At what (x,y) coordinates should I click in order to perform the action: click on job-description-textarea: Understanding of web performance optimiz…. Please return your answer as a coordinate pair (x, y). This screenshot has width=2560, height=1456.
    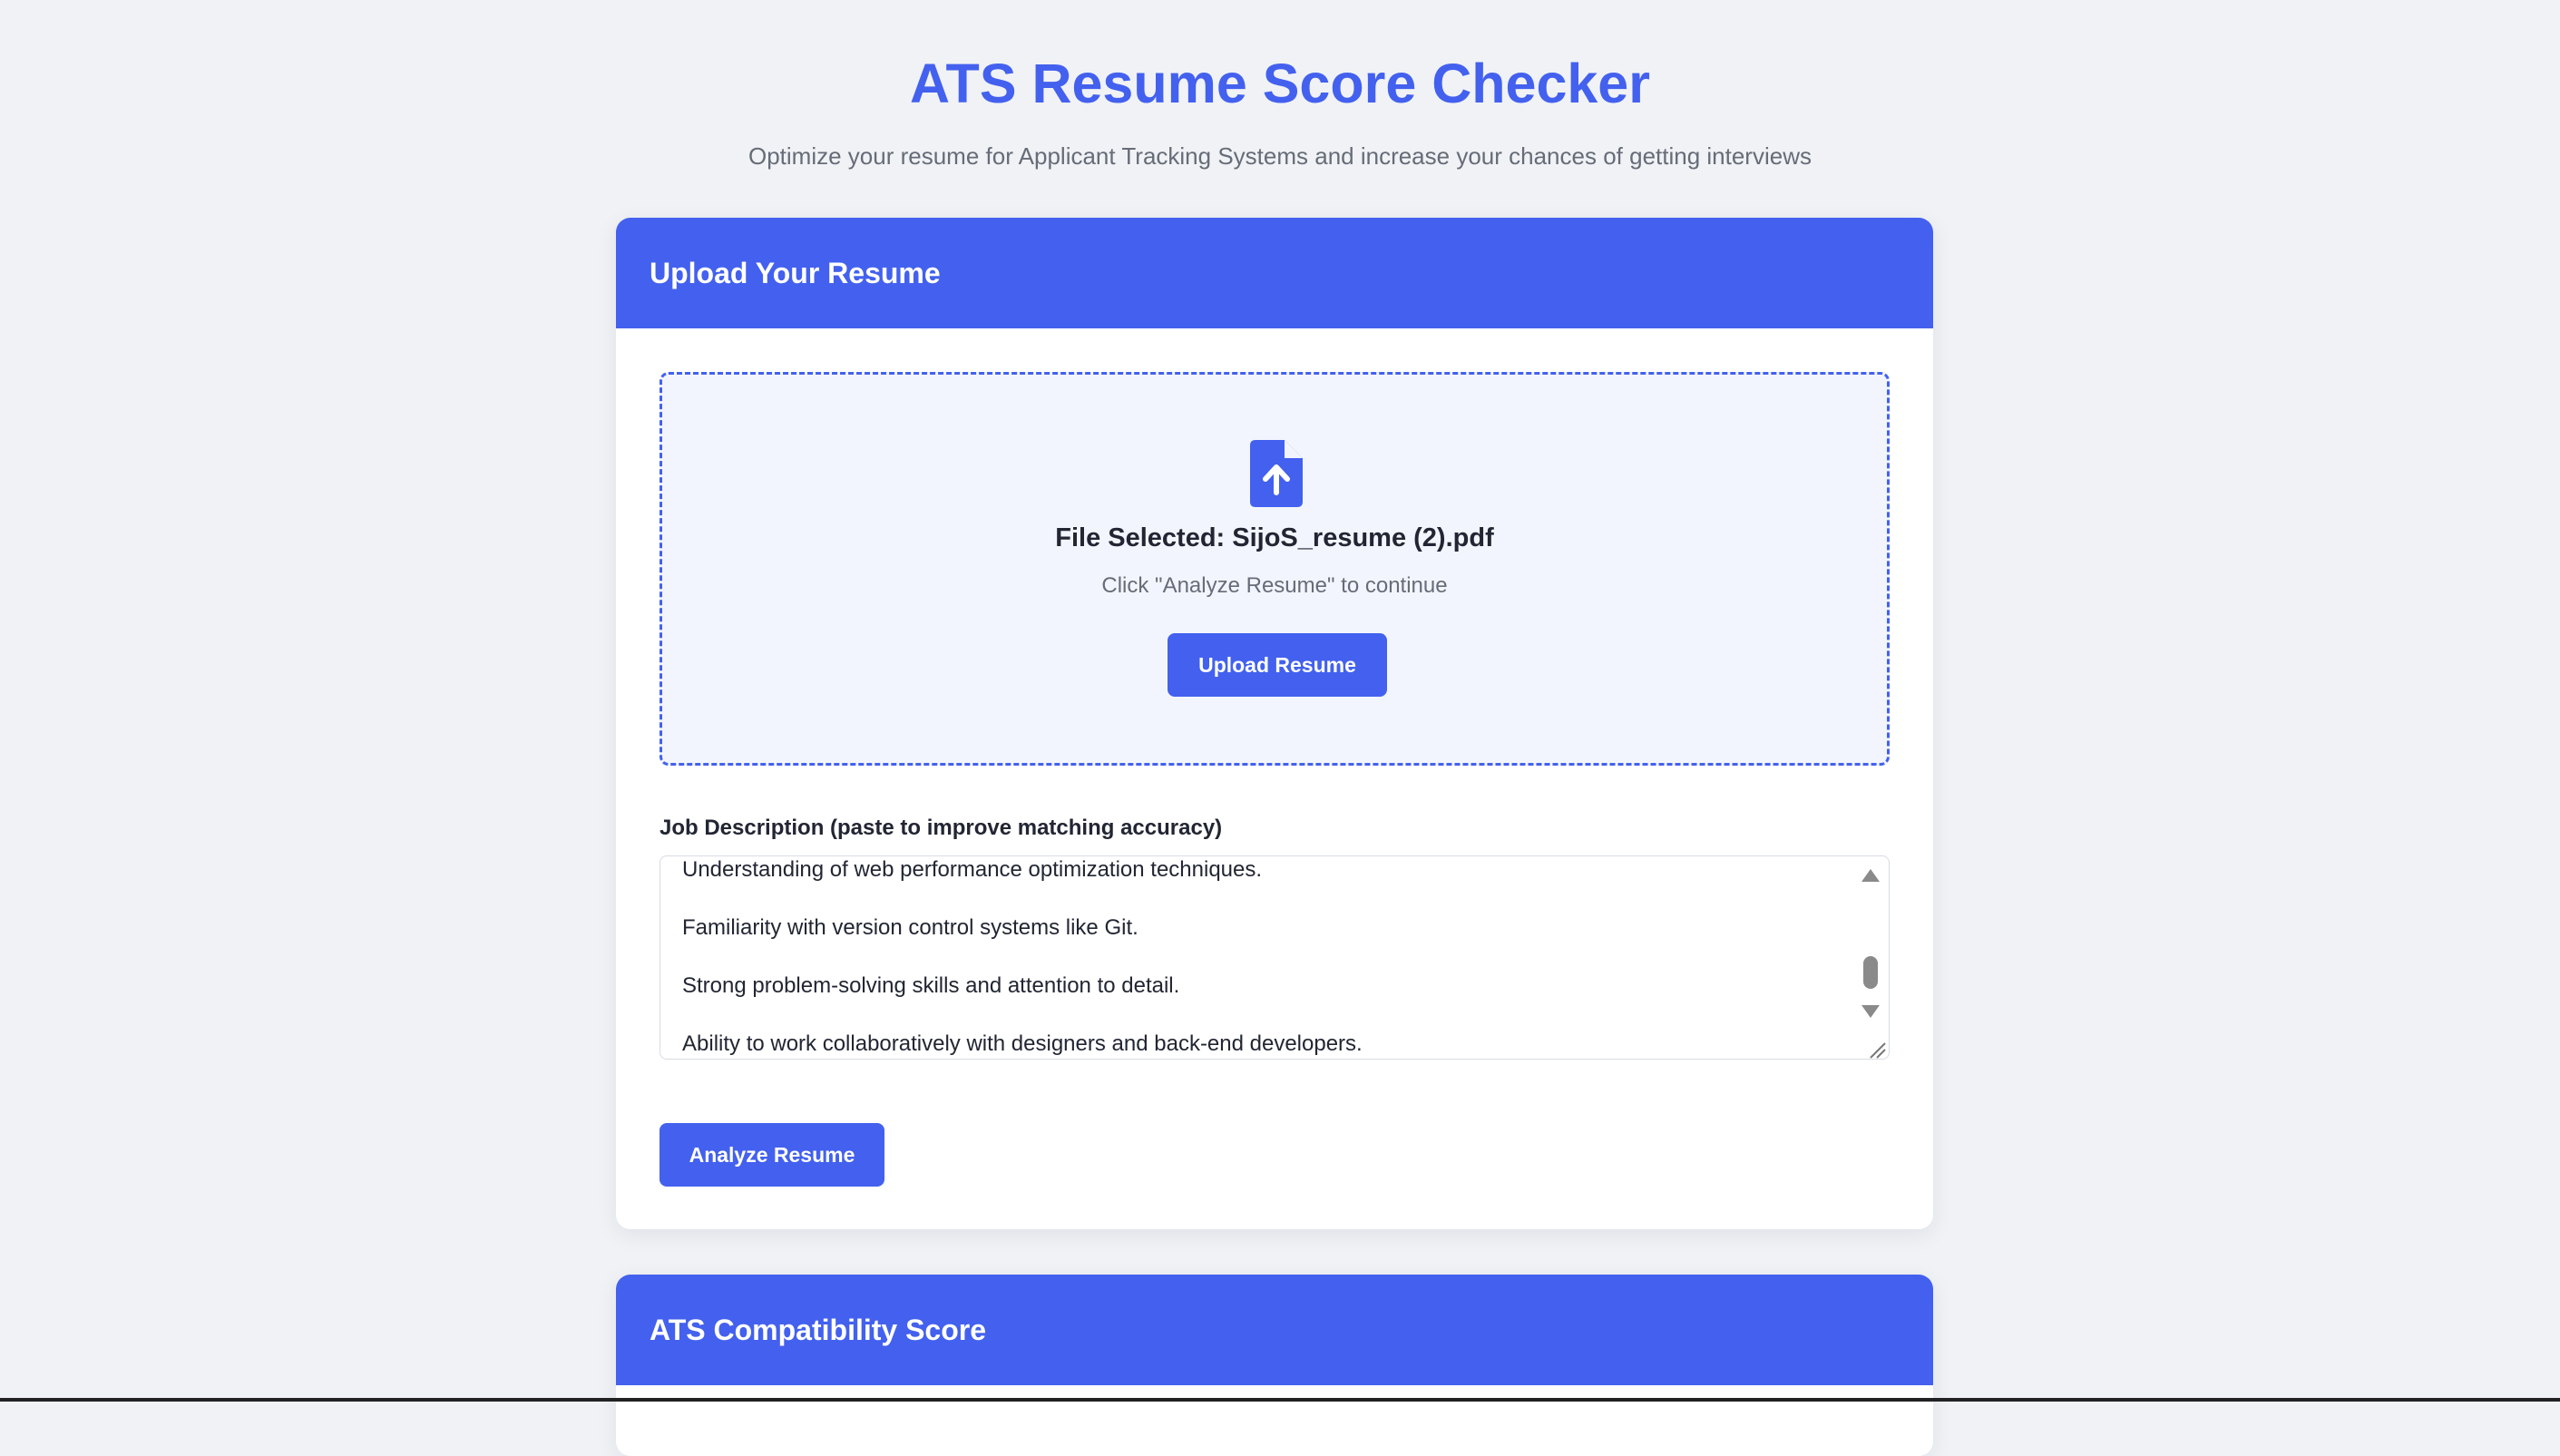
    Looking at the image, I should click on (1275, 957).